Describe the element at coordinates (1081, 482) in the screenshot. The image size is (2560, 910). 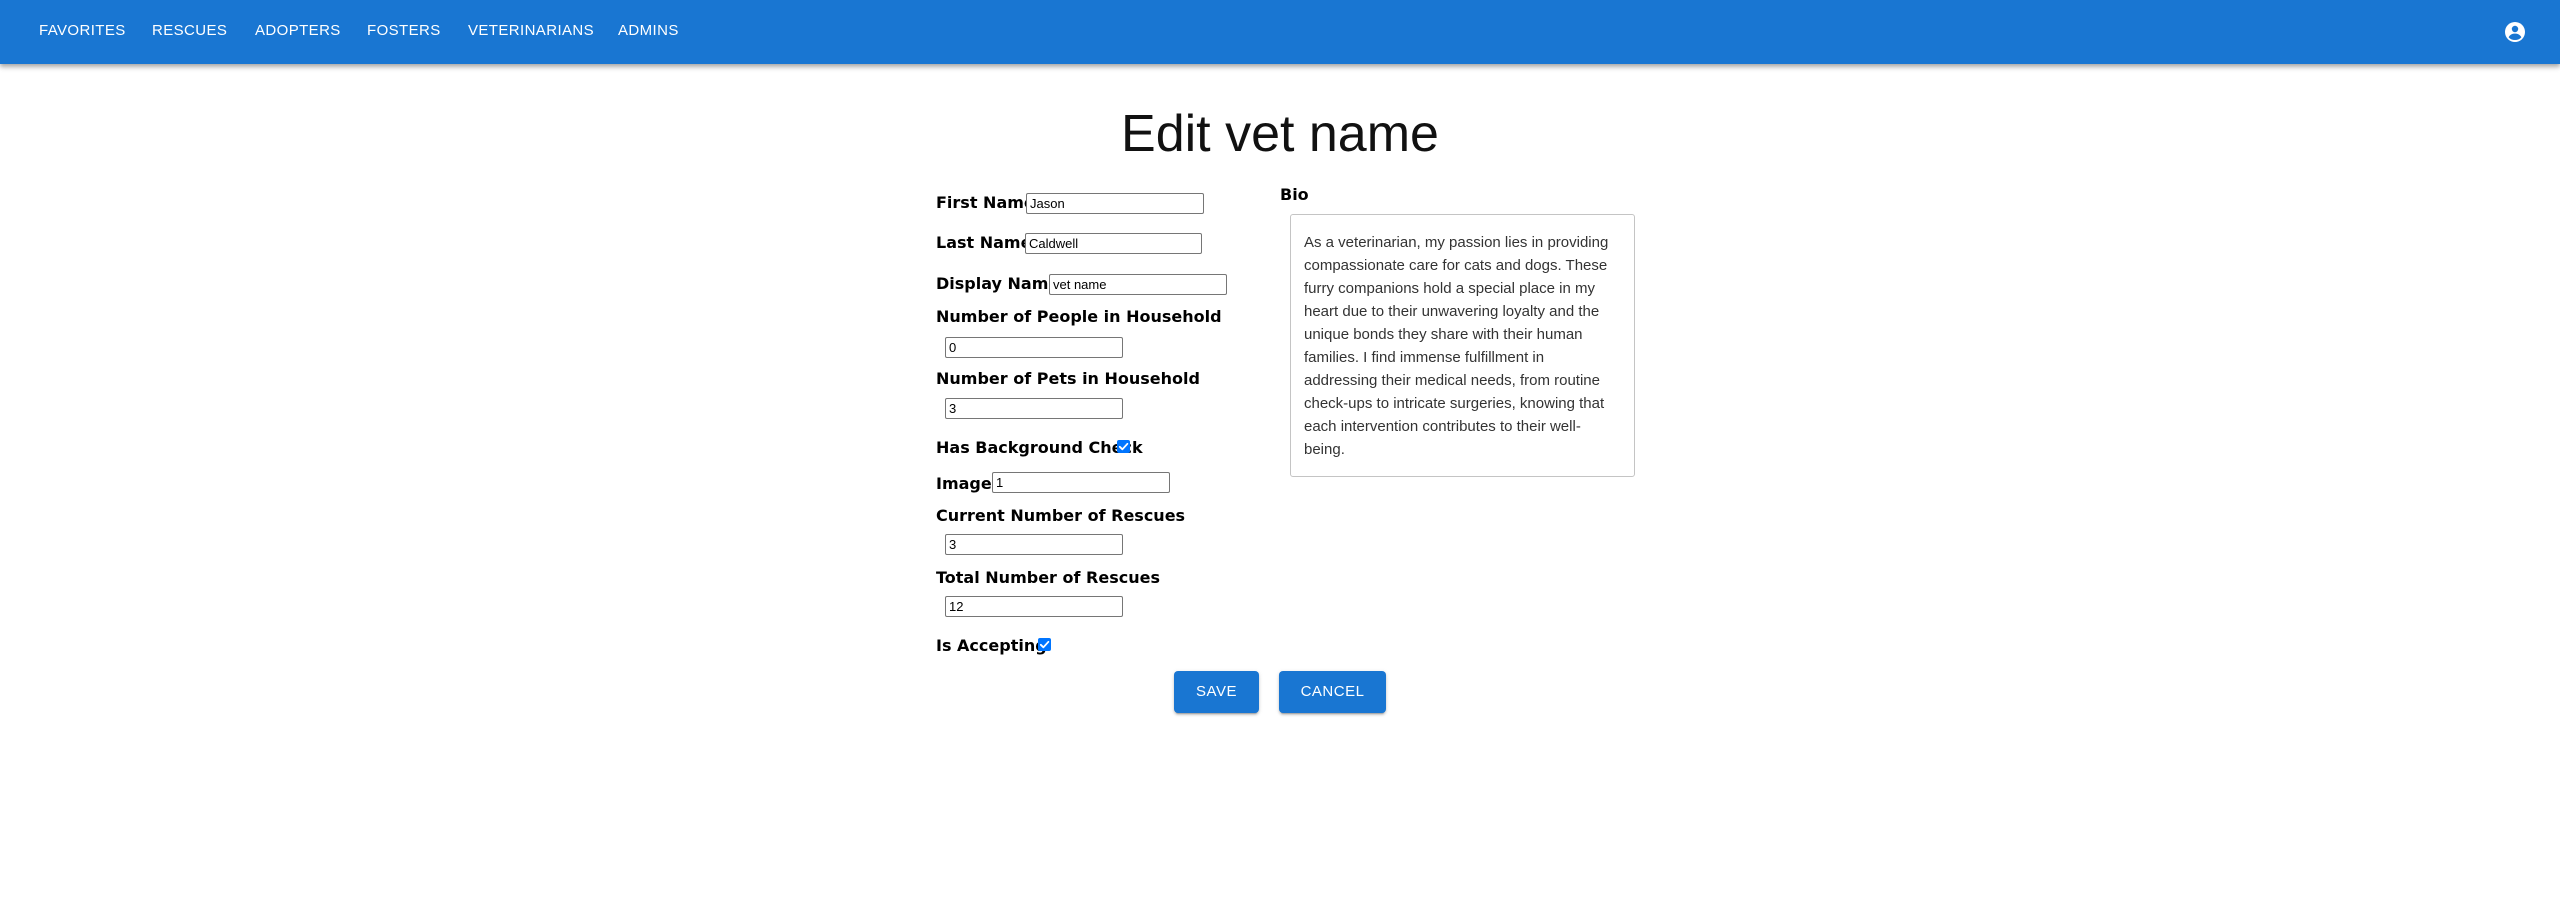
I see `image-input` at that location.